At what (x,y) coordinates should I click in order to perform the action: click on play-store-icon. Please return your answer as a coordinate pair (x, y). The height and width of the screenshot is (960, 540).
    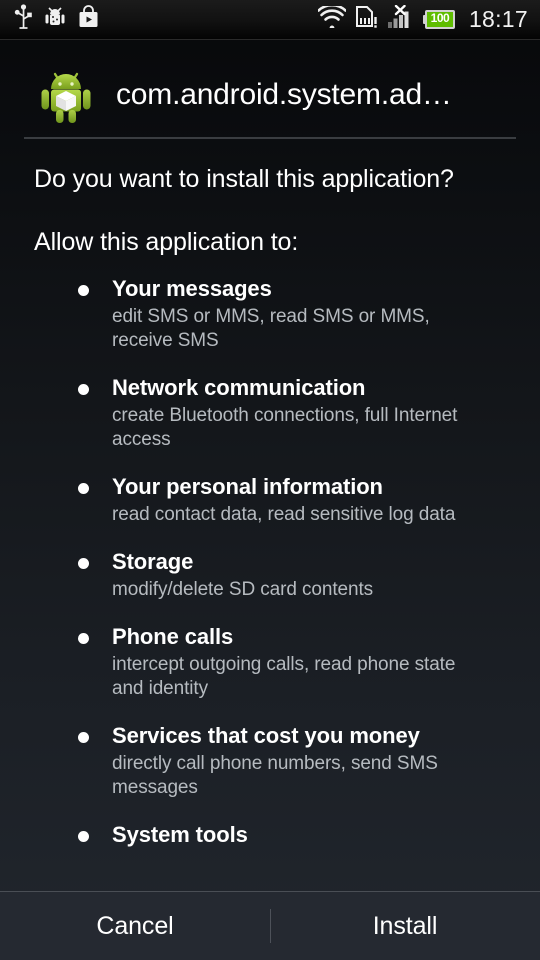
    Looking at the image, I should click on (88, 19).